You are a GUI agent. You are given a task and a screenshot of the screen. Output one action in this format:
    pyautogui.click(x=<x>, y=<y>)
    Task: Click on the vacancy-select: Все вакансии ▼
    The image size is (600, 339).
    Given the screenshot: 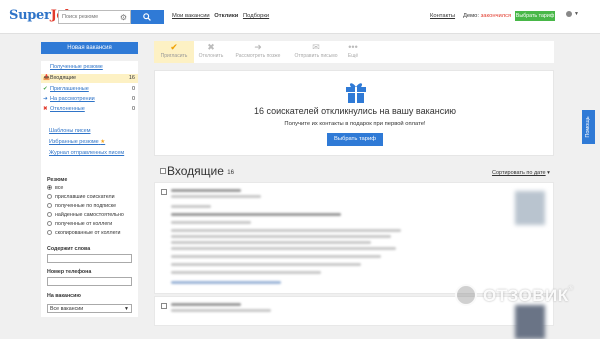 What is the action you would take?
    pyautogui.click(x=89, y=308)
    